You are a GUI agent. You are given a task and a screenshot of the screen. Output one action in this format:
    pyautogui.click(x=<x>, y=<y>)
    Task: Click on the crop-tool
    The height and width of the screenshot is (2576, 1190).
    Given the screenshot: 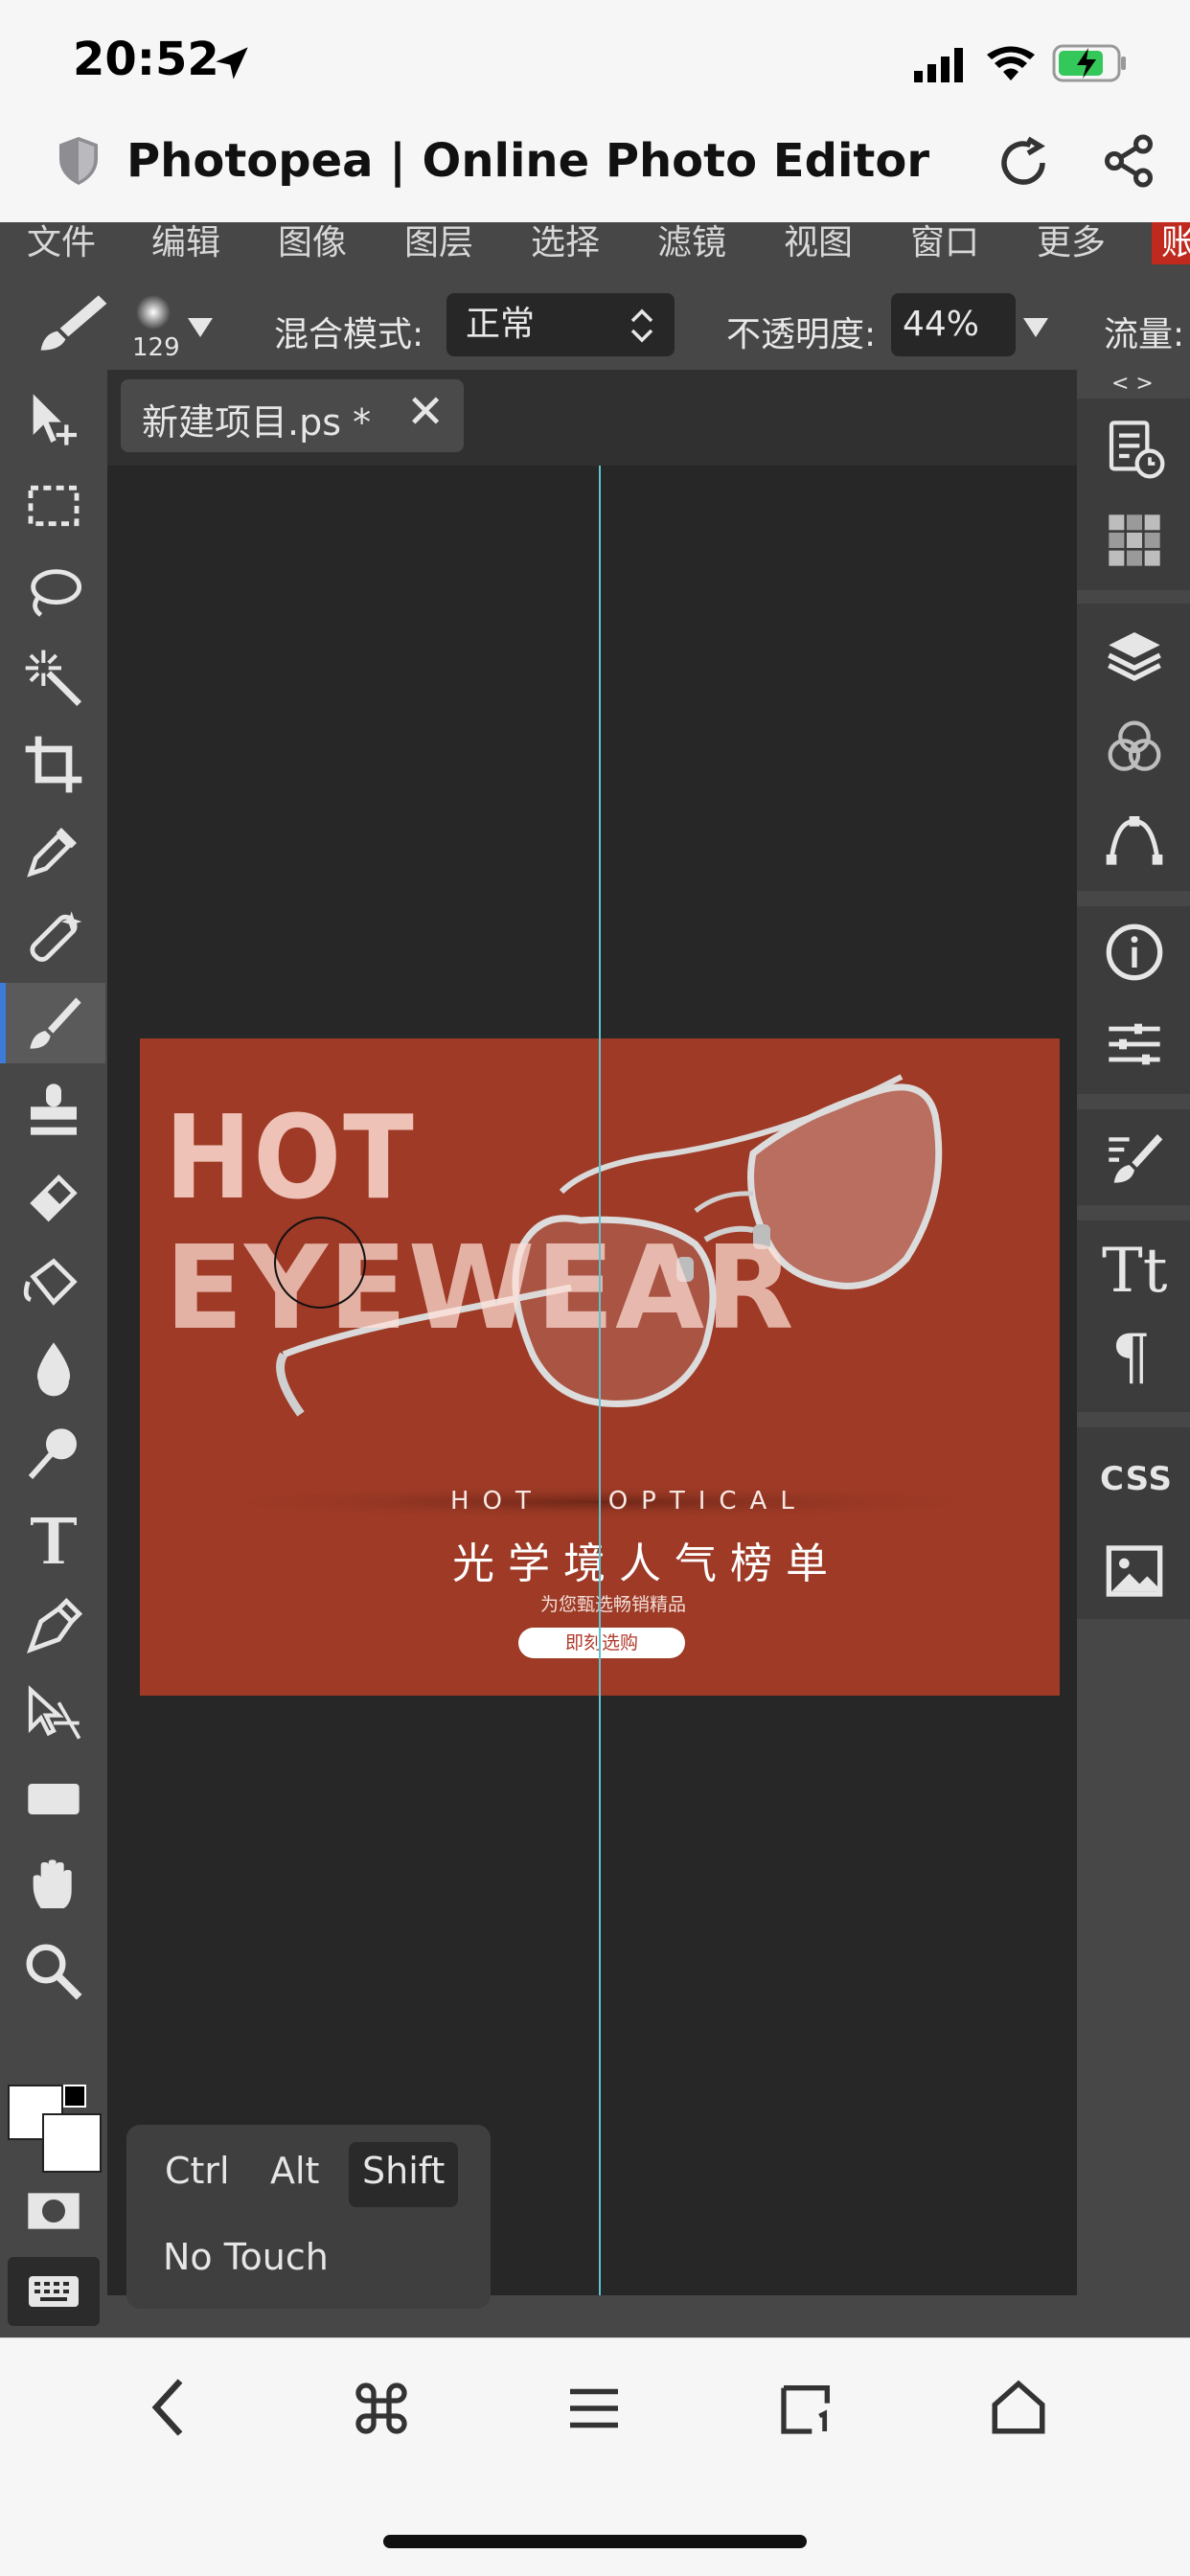 What is the action you would take?
    pyautogui.click(x=54, y=764)
    